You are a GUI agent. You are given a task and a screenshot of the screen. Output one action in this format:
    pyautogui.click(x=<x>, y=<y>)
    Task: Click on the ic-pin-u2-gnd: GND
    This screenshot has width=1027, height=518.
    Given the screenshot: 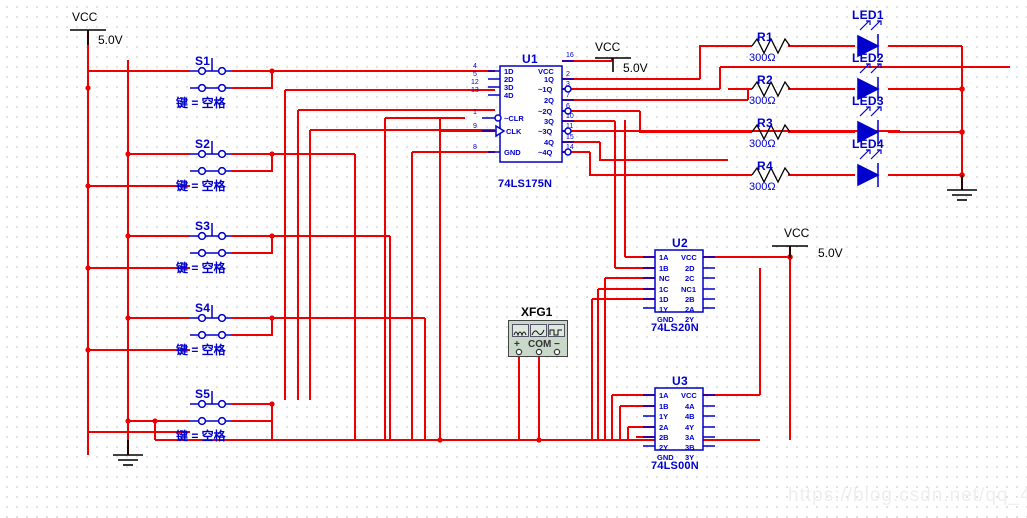 What is the action you would take?
    pyautogui.click(x=665, y=319)
    